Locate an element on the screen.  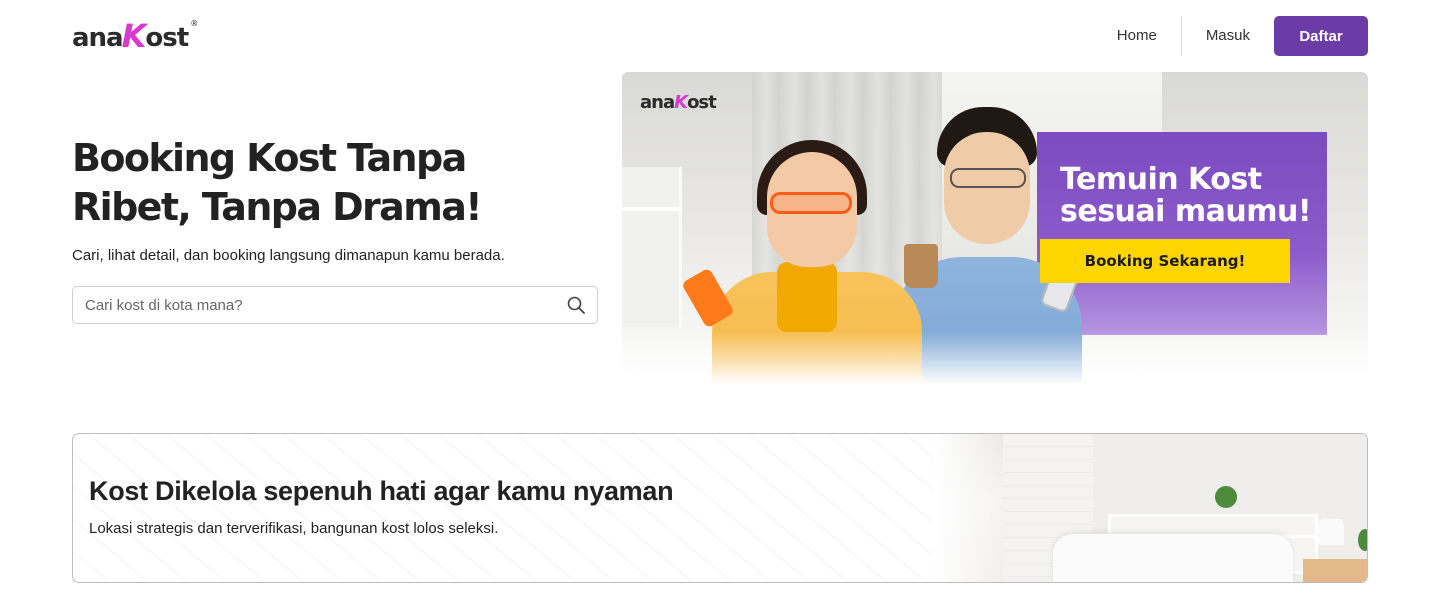
banner-headline: Temuin Kost sesuai maumu! is located at coordinates (1186, 195).